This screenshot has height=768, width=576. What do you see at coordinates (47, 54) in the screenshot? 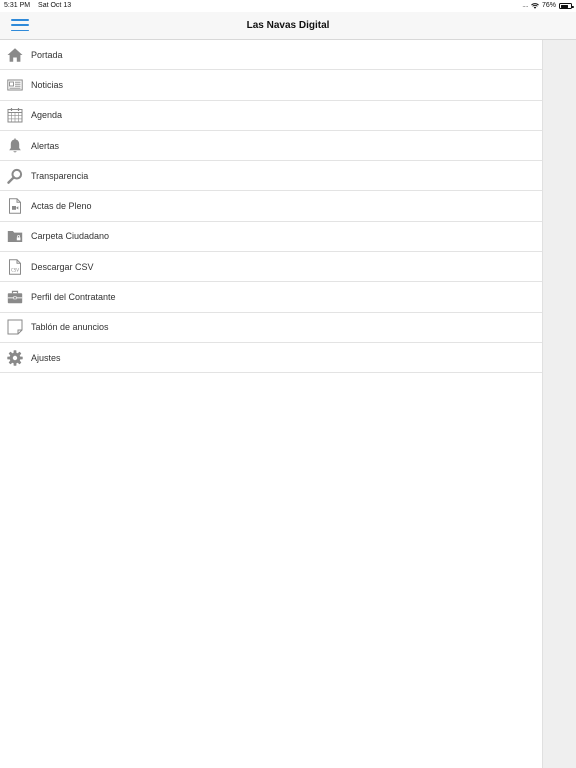
I see `menu-item-label: Portada` at bounding box center [47, 54].